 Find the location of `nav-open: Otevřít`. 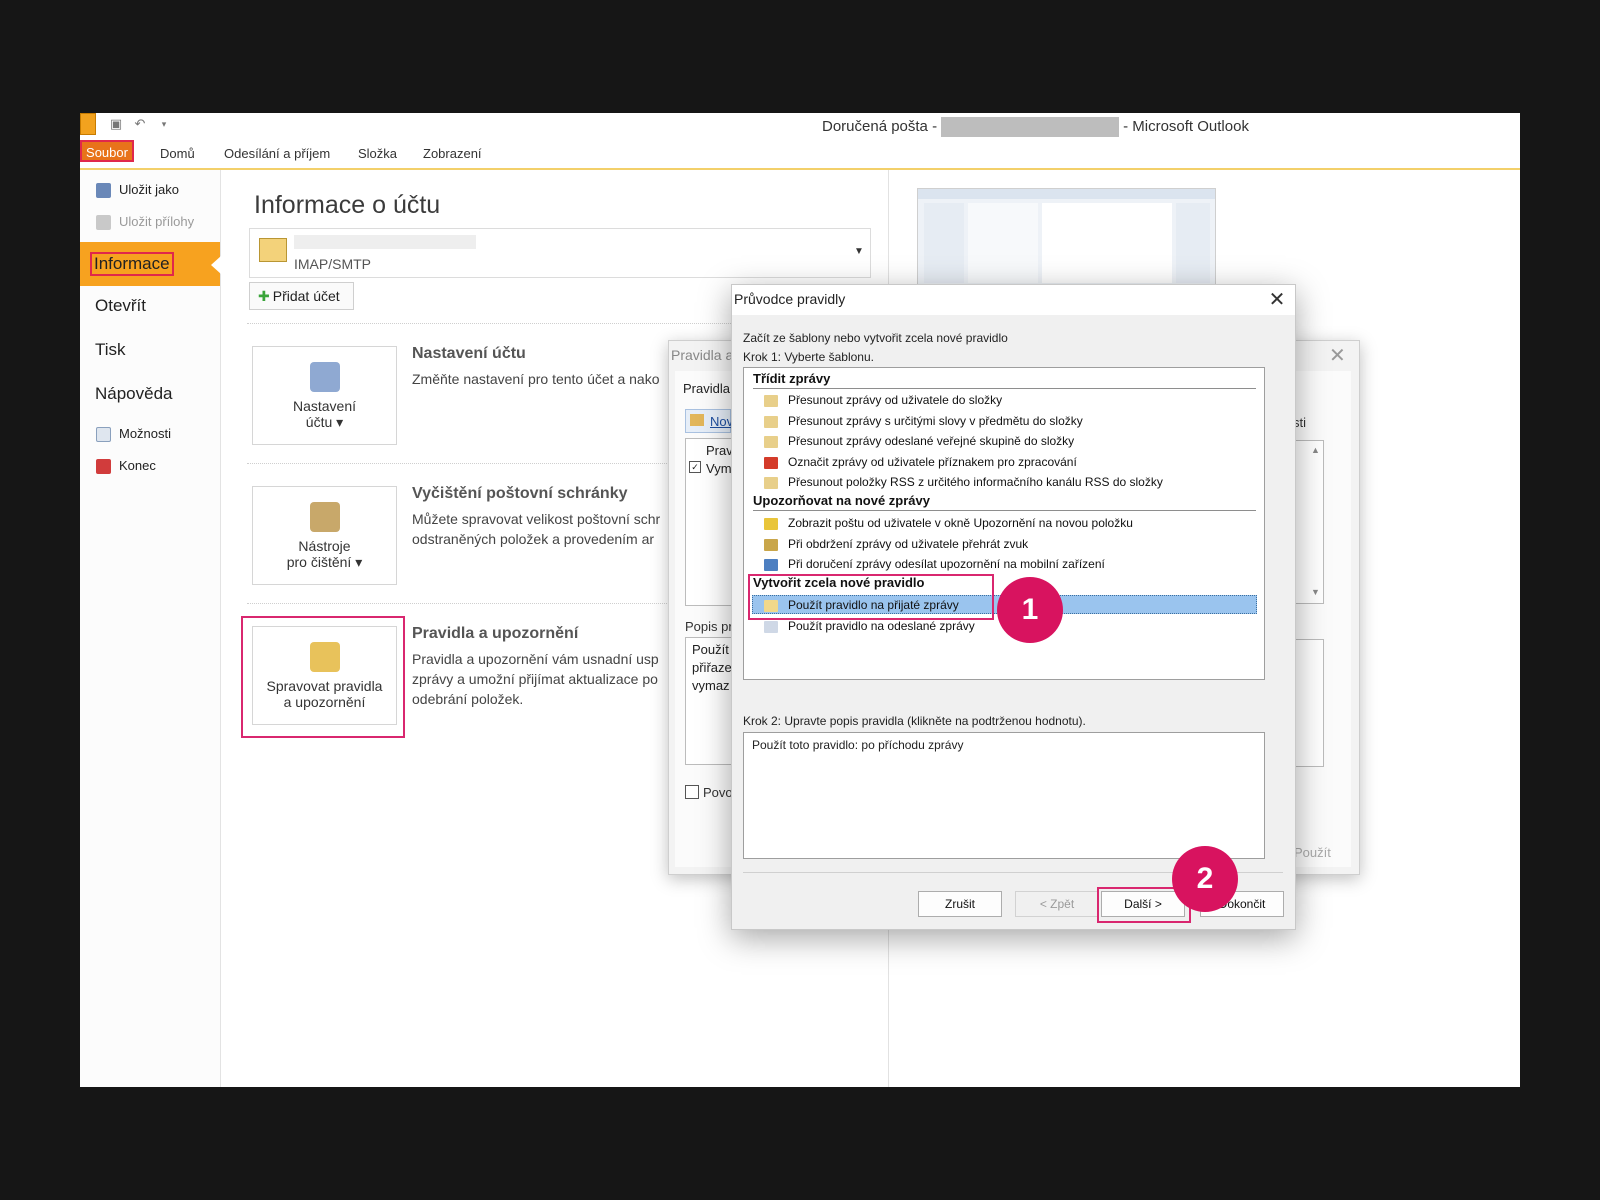

nav-open: Otevřít is located at coordinates (120, 306).